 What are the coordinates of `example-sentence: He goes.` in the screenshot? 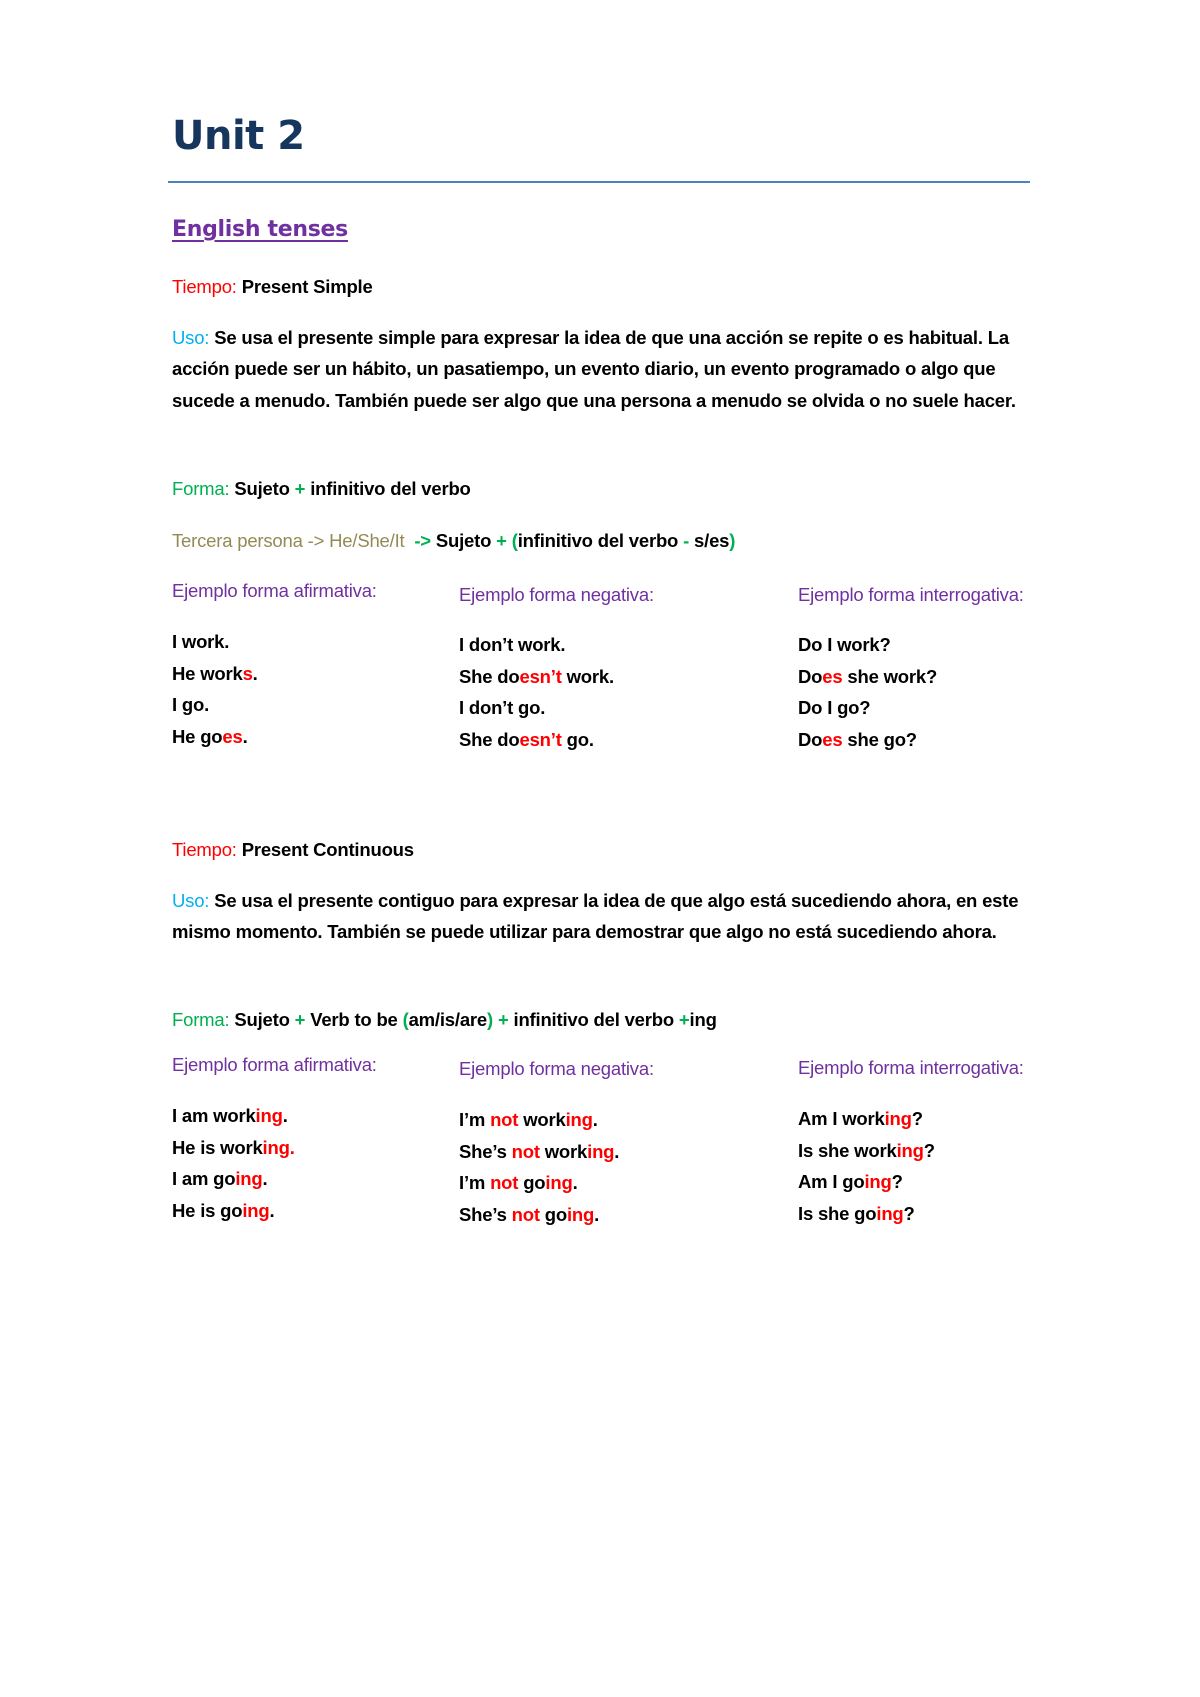 It's located at (210, 736).